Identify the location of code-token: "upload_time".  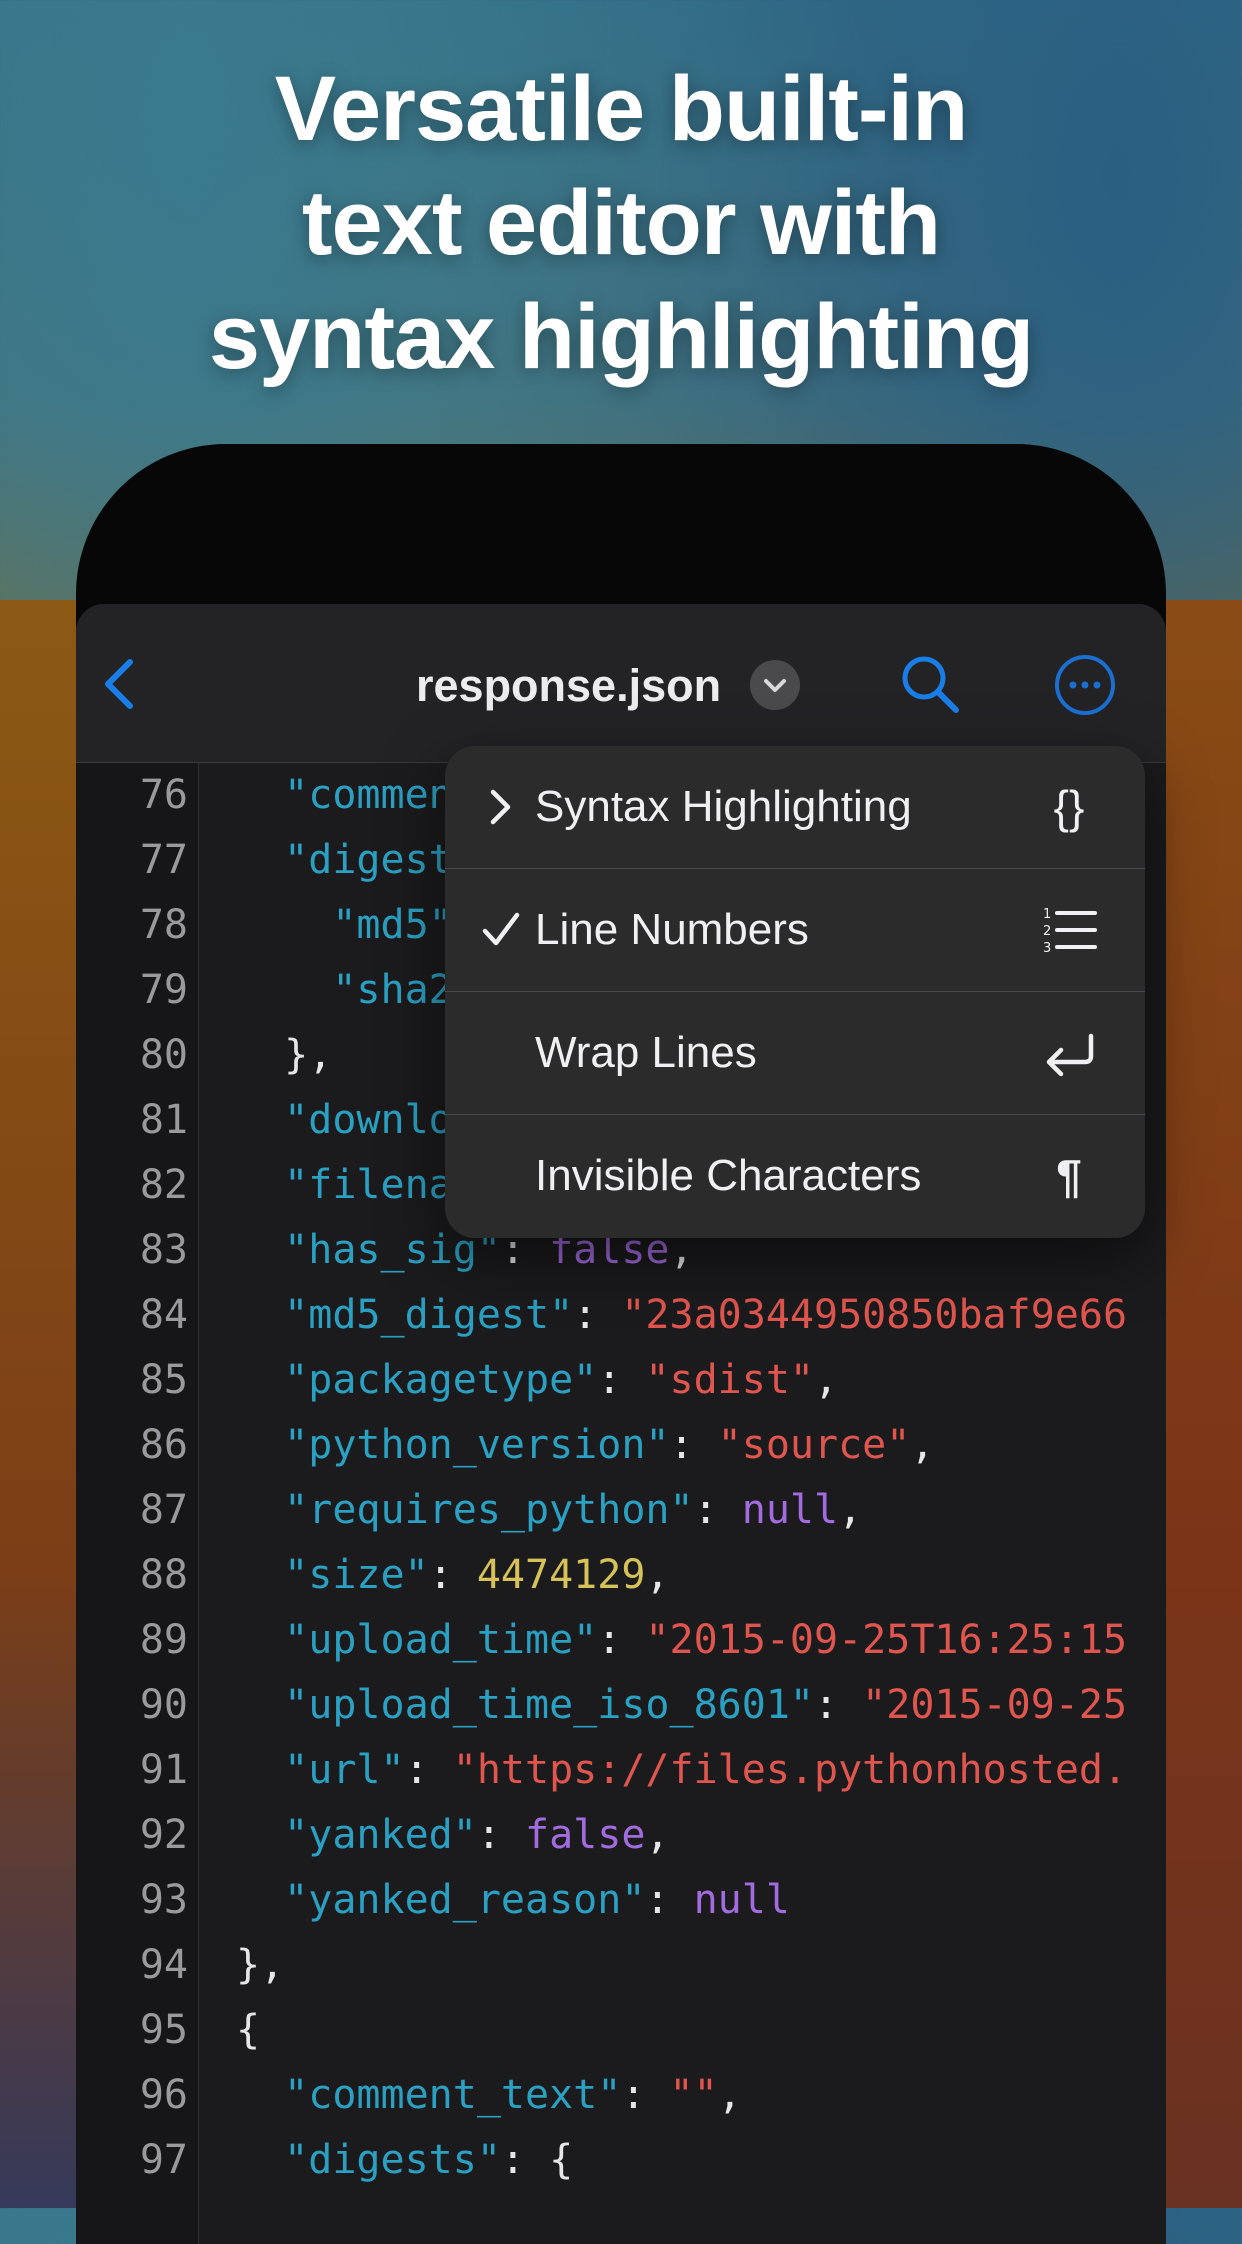
(441, 1640).